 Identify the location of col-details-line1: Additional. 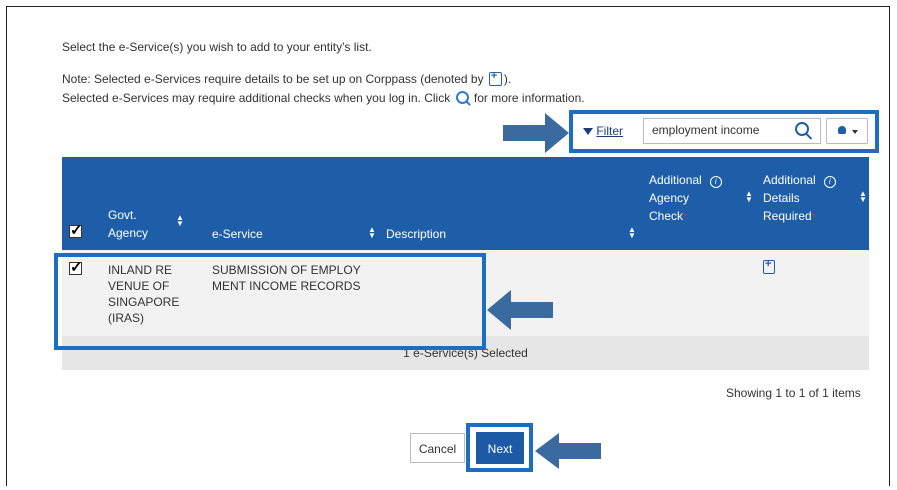
(789, 180).